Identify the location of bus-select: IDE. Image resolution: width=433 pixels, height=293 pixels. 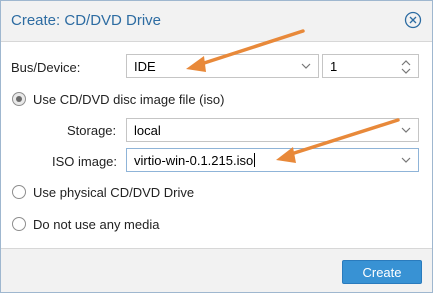
(222, 66).